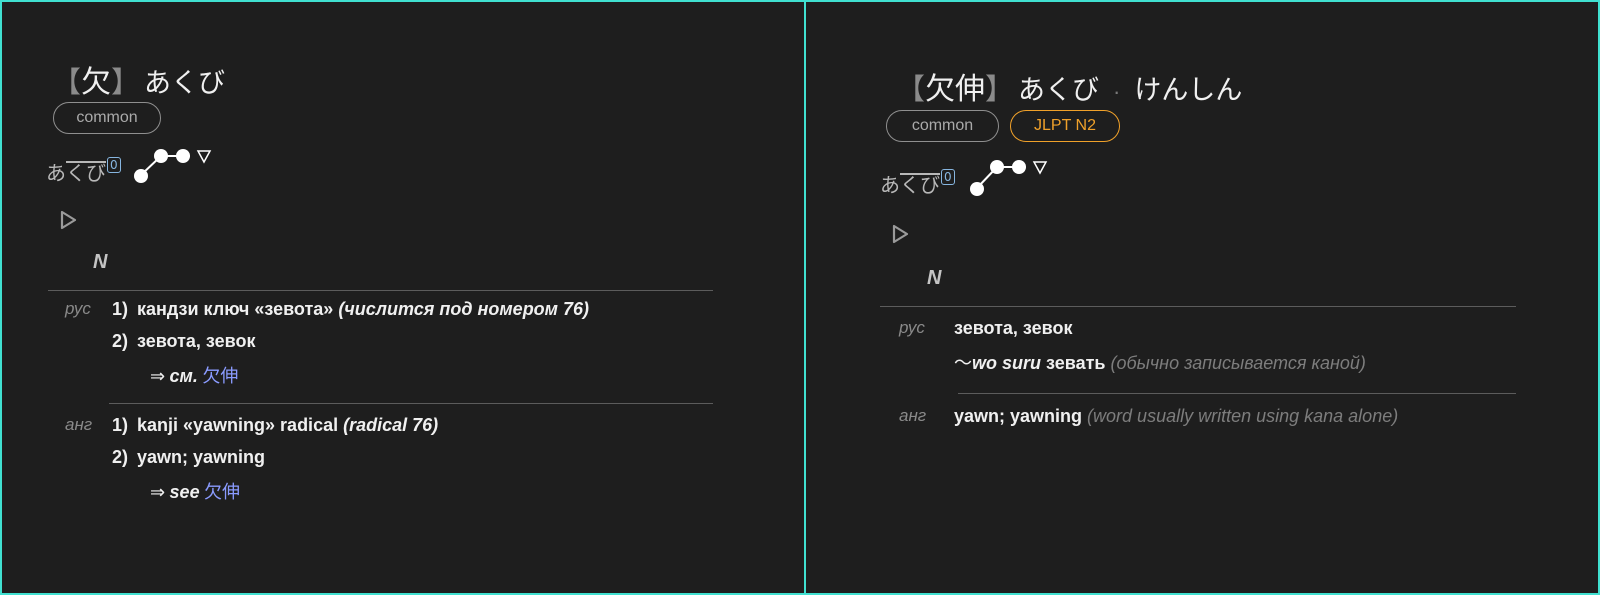 The image size is (1600, 597). Describe the element at coordinates (1188, 87) in the screenshot. I see `headword-reading-alt: けんしん` at that location.